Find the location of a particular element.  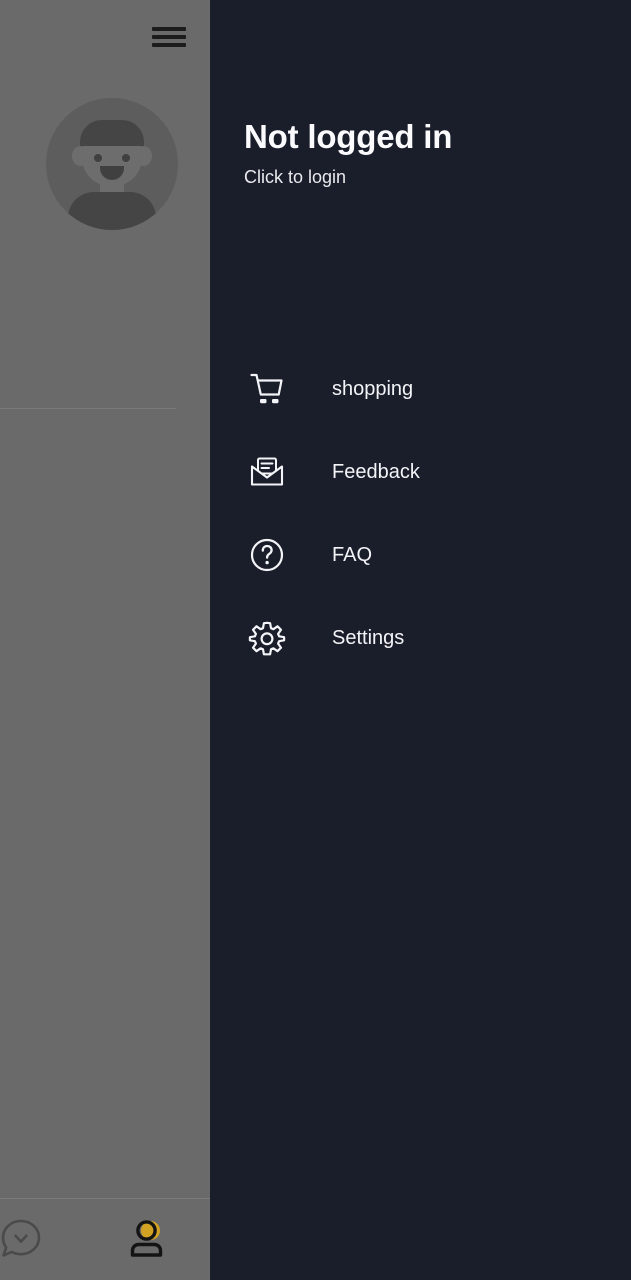

menu-label-faq: FAQ is located at coordinates (352, 555).